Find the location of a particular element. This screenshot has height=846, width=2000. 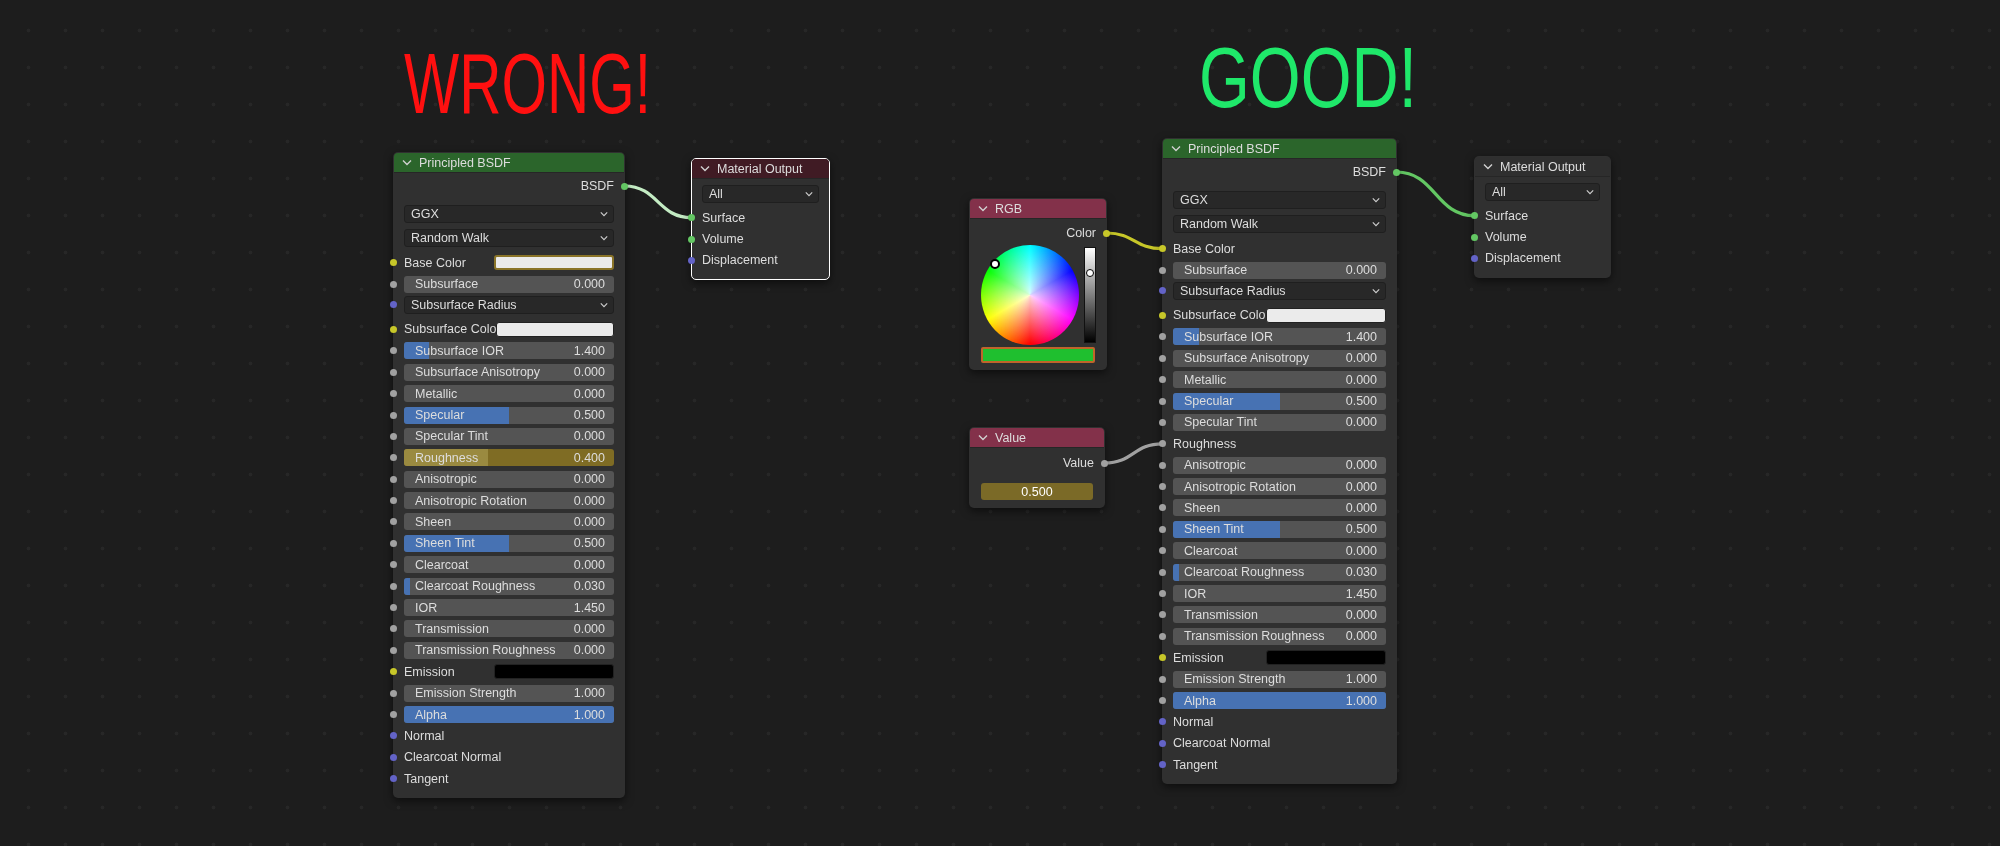

node-header: Principled BSDF is located at coordinates (1279, 149).